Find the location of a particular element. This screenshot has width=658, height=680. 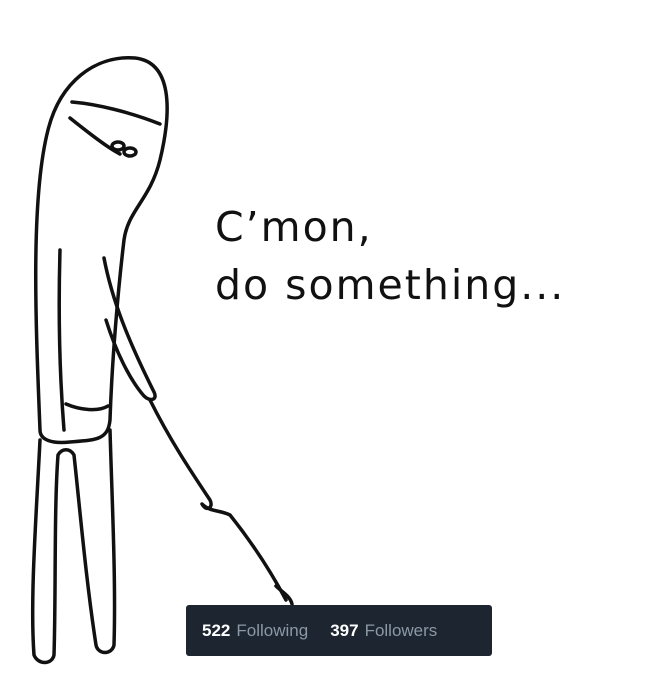

figure-visor is located at coordinates (116, 113).